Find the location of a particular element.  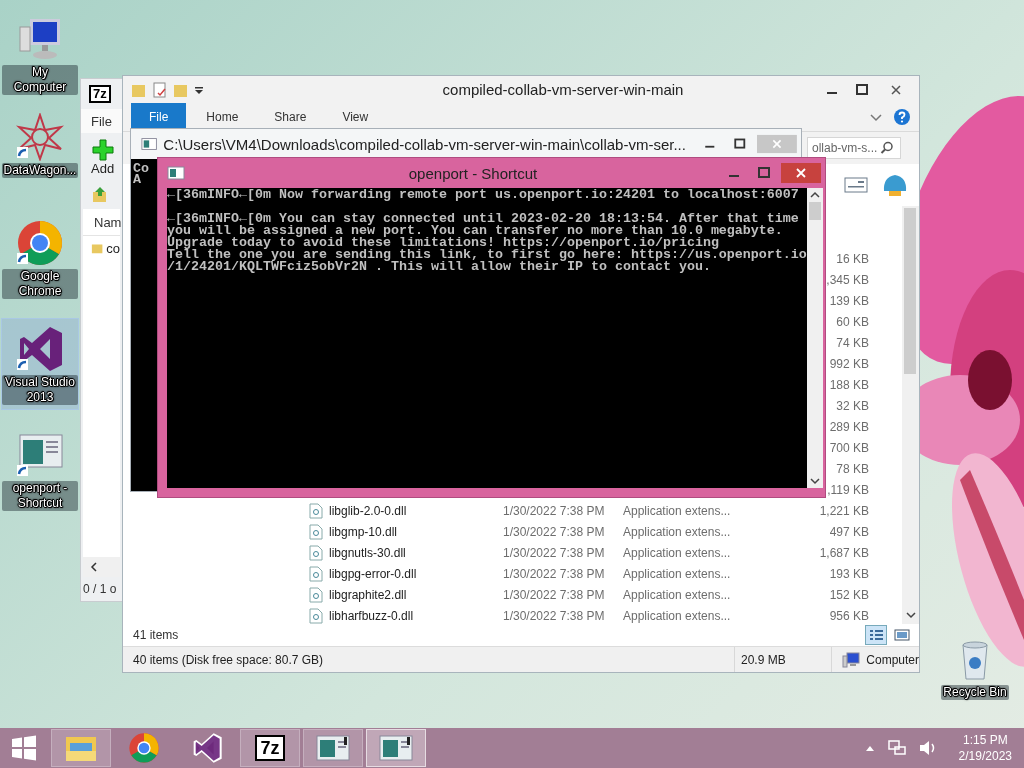

ribbon-tab: File is located at coordinates (159, 117).